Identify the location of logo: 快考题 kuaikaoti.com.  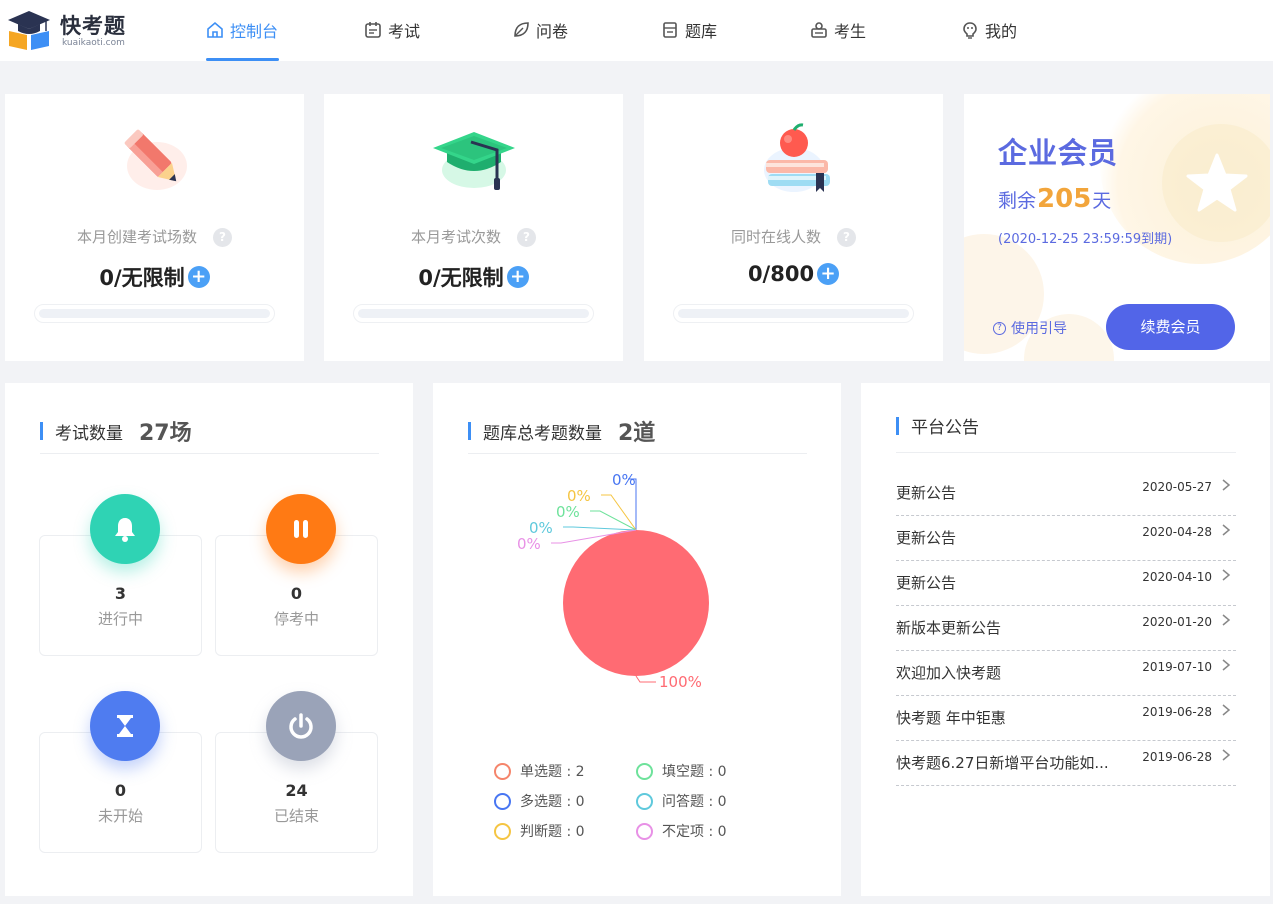
(71, 30).